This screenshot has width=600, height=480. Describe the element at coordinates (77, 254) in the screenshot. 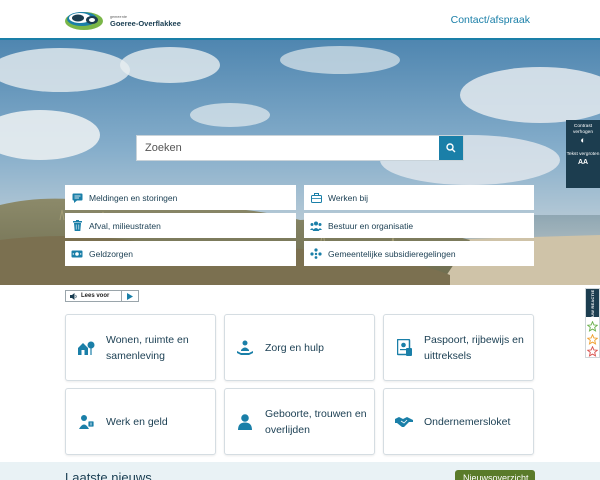

I see `money-icon` at that location.